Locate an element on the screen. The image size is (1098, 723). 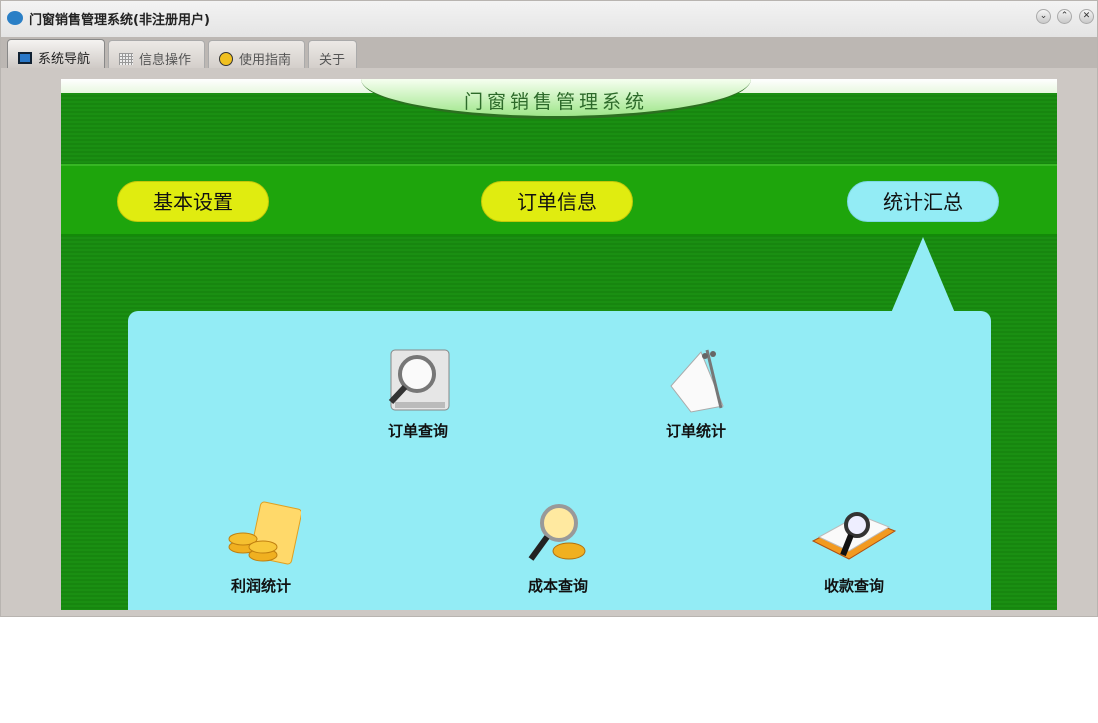
maximize-button: ⌃ is located at coordinates (1064, 16).